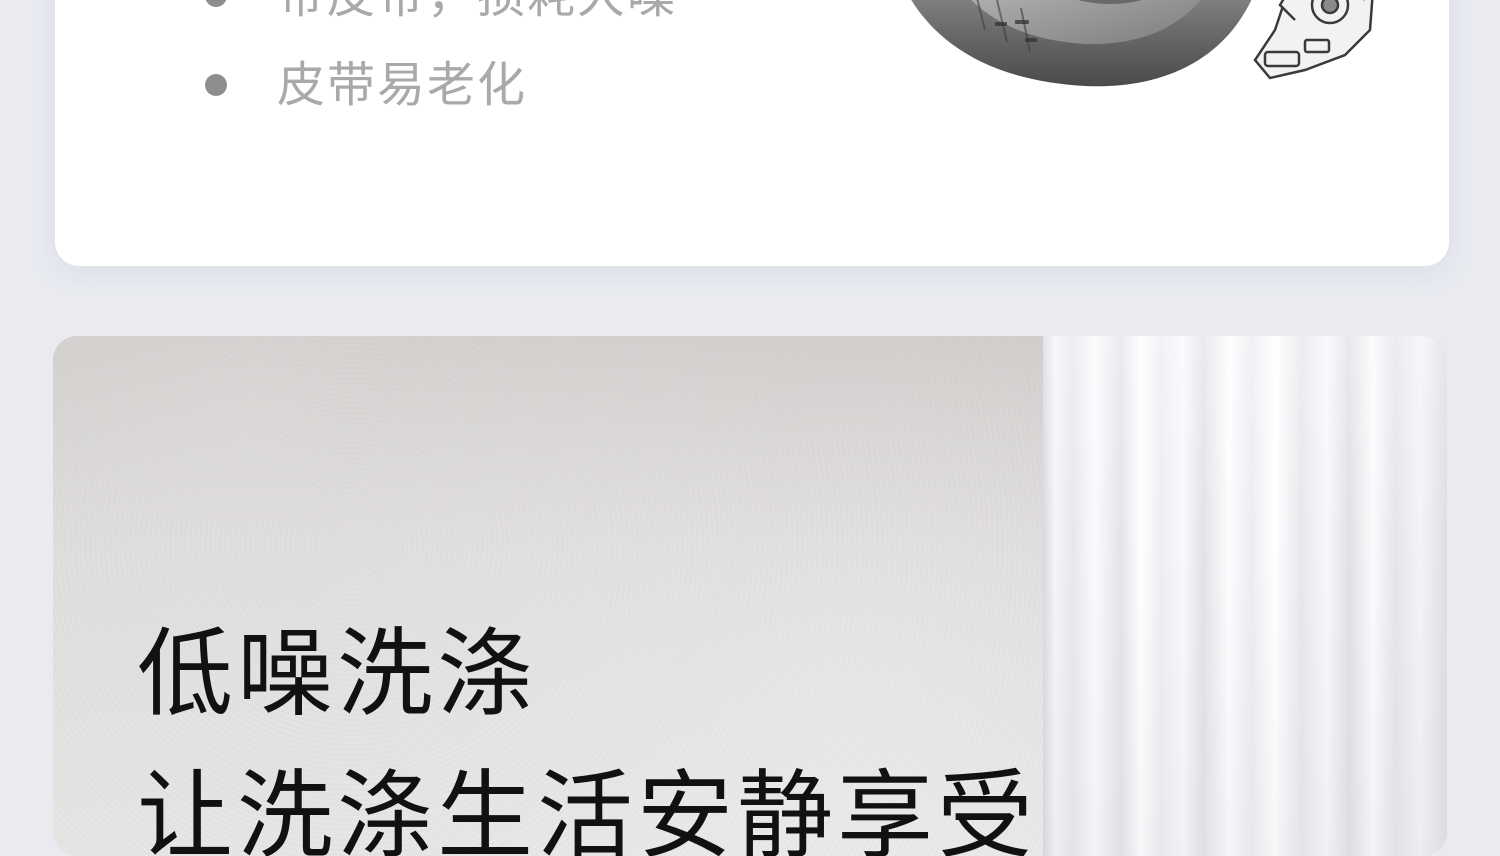 The width and height of the screenshot is (1500, 856). Describe the element at coordinates (337, 674) in the screenshot. I see `feature-headline: 低噪洗涤` at that location.